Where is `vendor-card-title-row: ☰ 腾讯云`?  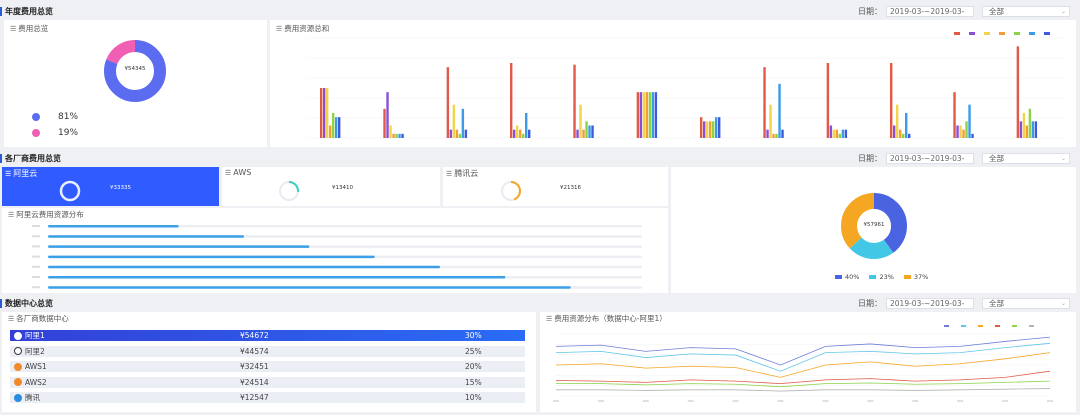
vendor-card-title-row: ☰ 腾讯云 is located at coordinates (462, 173).